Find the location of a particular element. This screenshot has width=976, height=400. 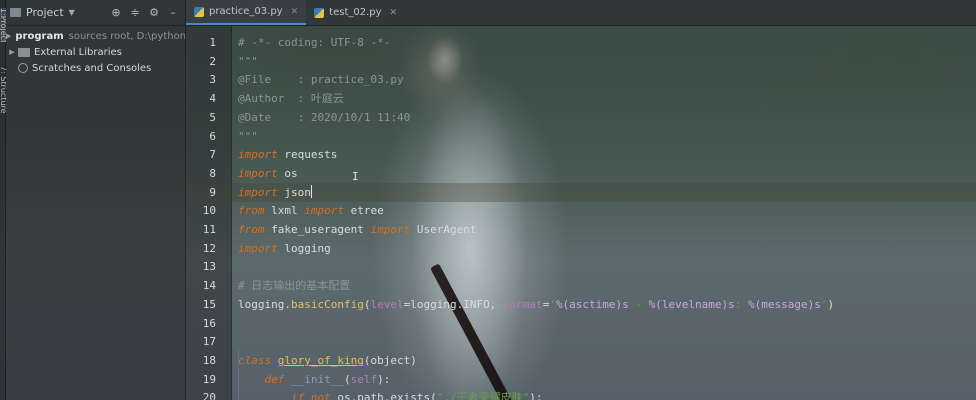

gear-icon: ⚙ is located at coordinates (154, 13).